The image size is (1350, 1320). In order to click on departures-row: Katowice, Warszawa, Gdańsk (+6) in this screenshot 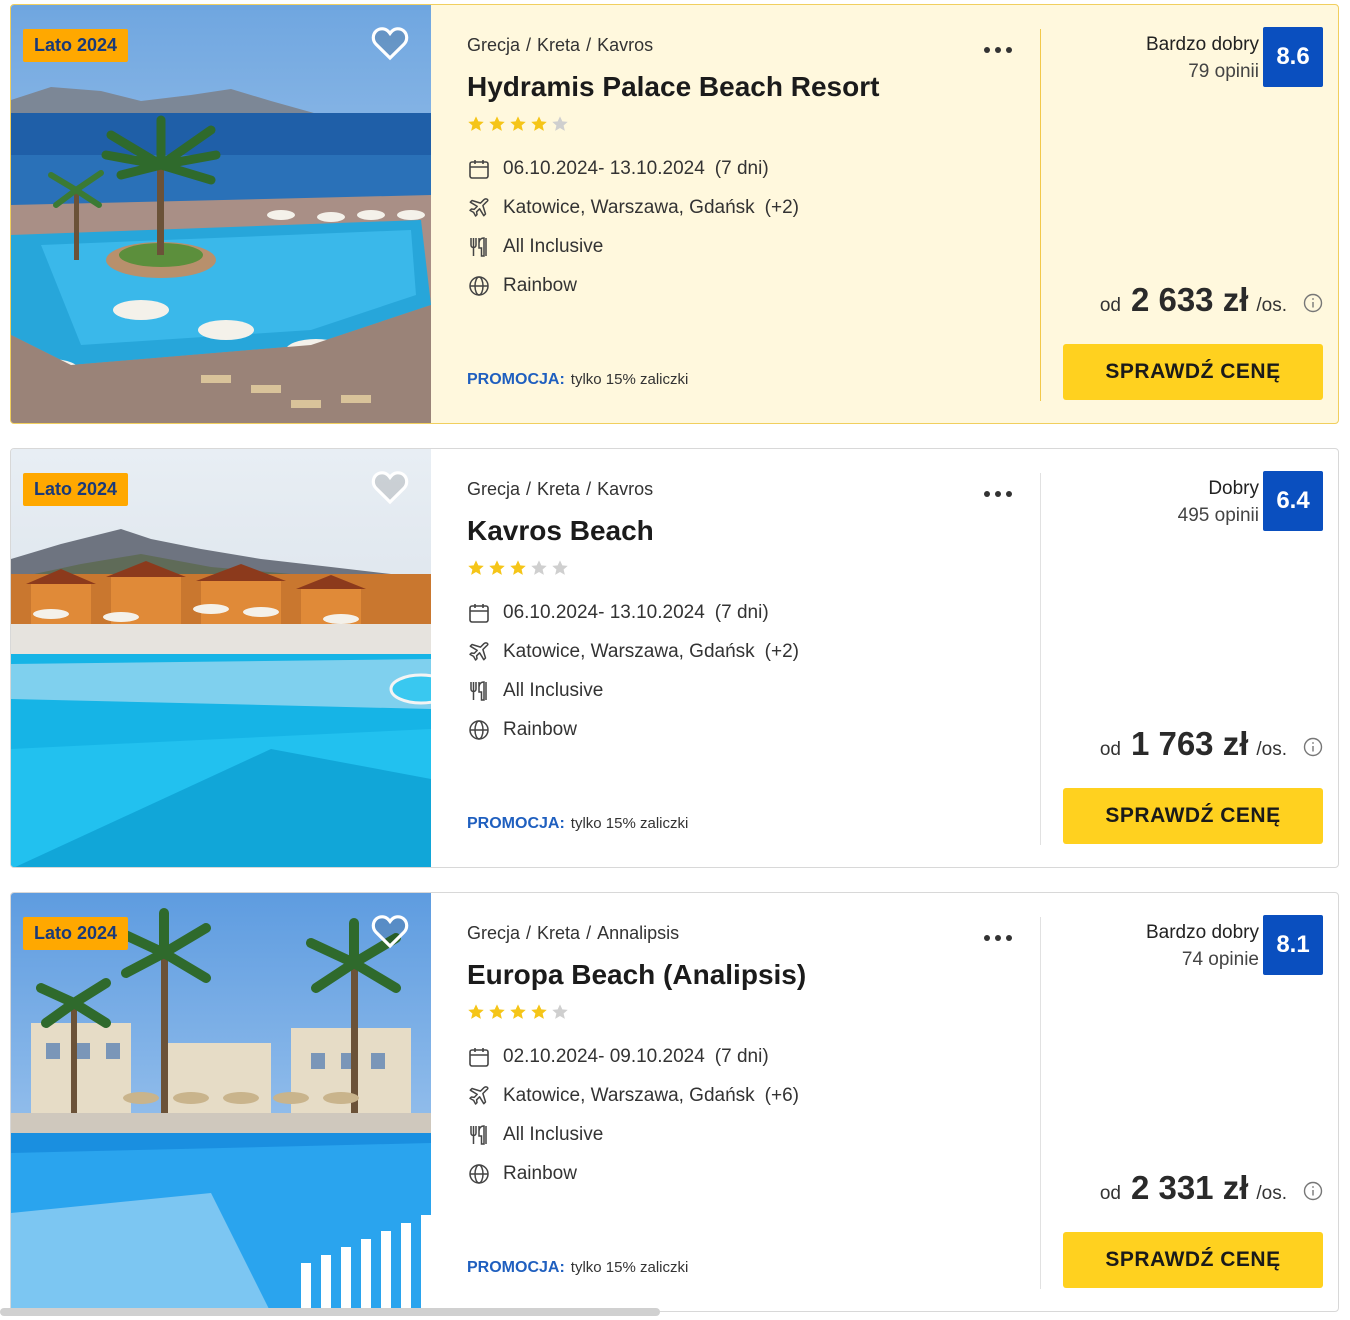, I will do `click(633, 1096)`.